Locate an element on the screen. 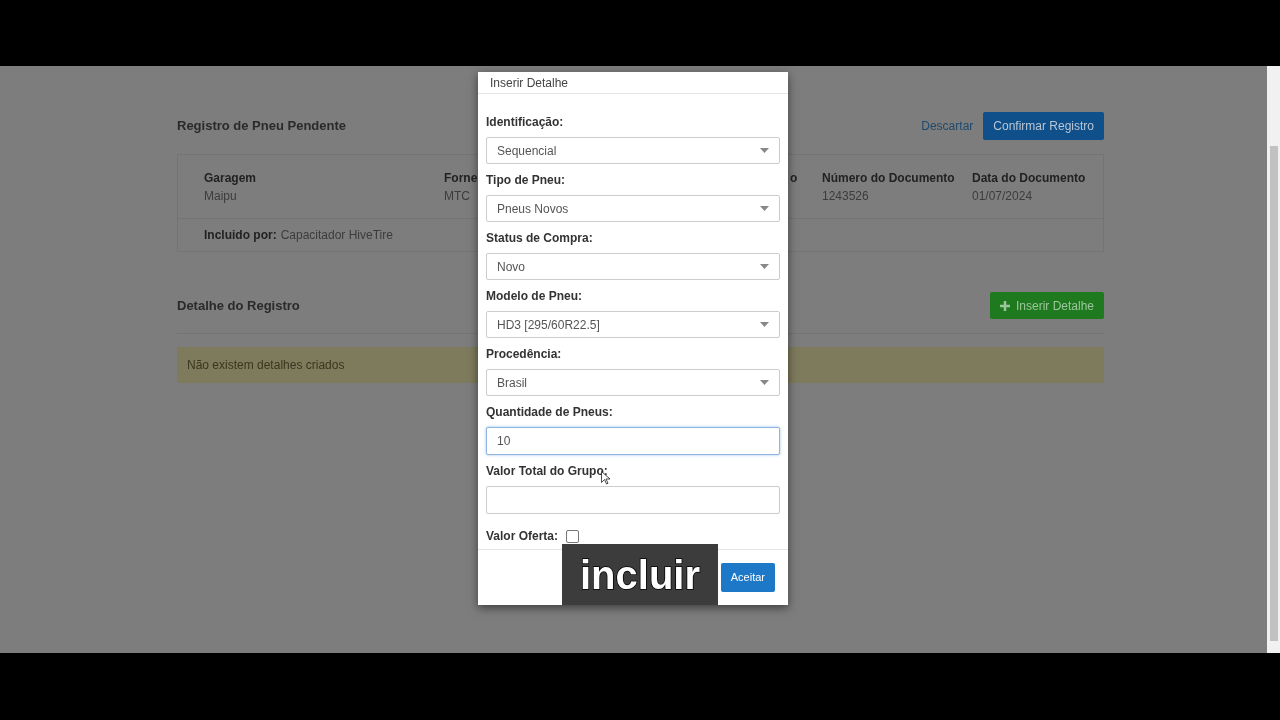 Image resolution: width=1280 pixels, height=720 pixels. field-label: Status de Compra: is located at coordinates (540, 238).